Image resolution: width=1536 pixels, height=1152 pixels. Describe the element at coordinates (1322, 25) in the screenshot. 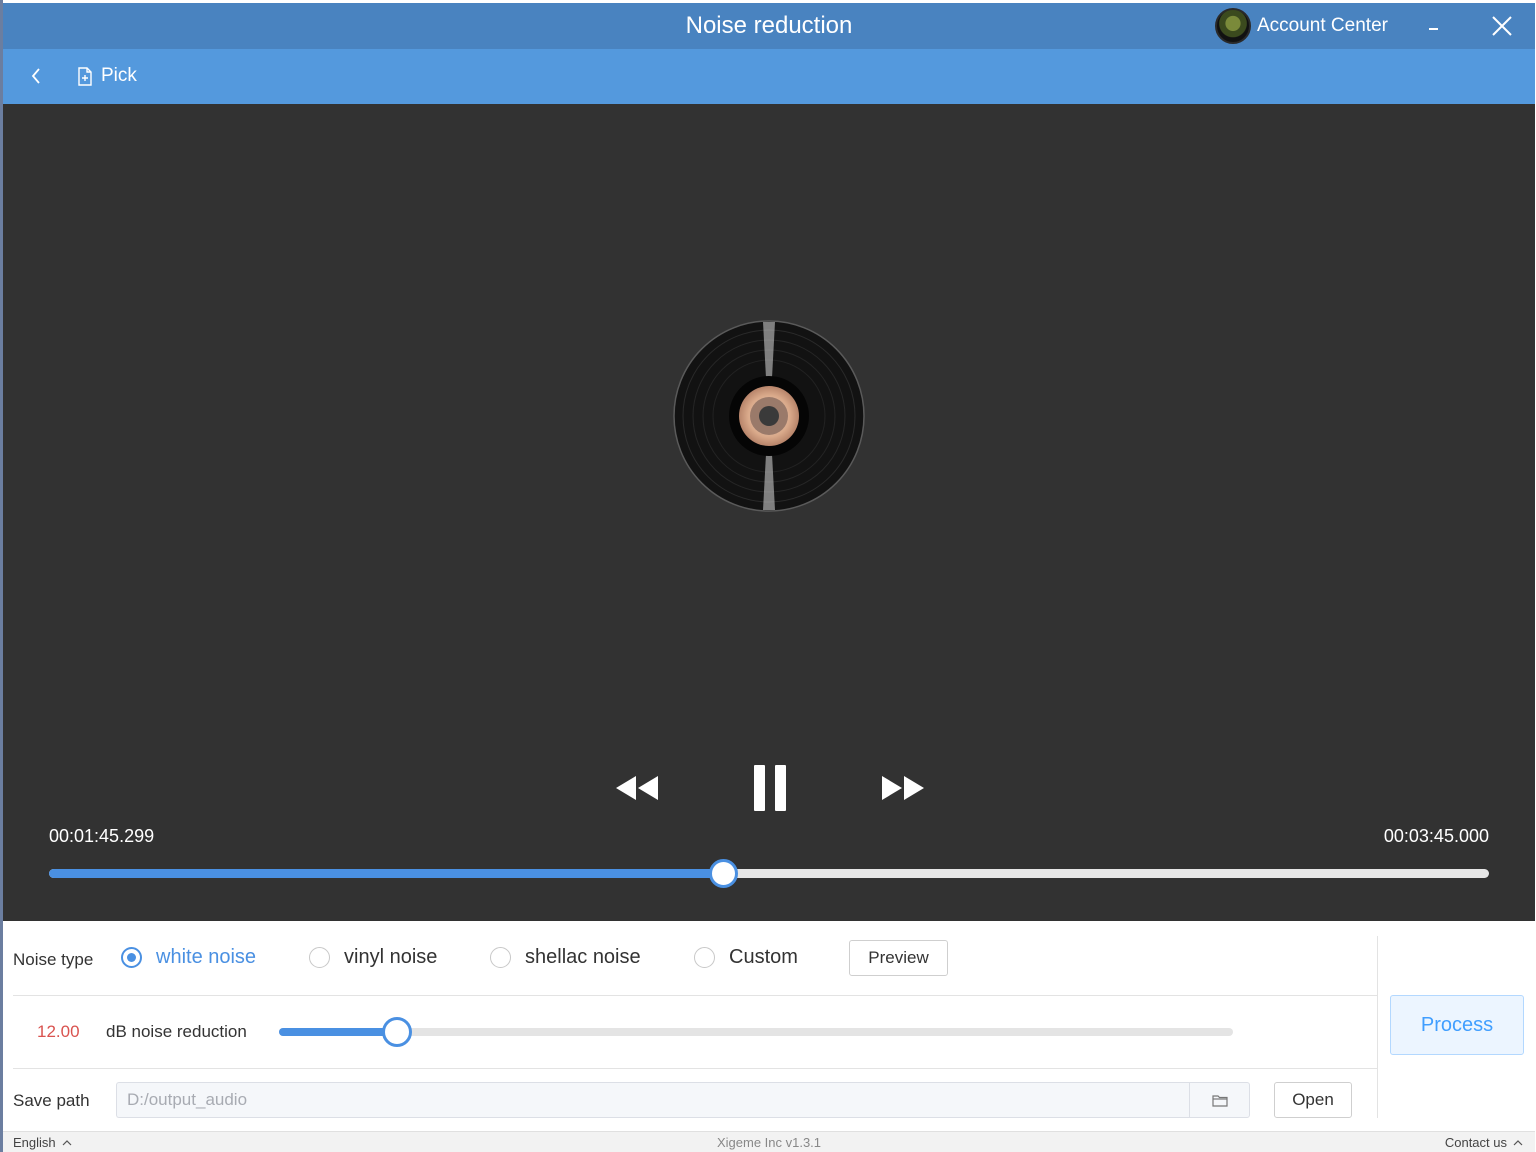

I see `account-center-label: Account Center` at that location.